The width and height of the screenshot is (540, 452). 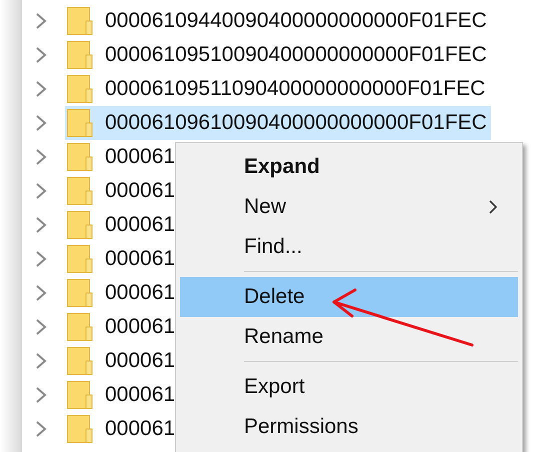 I want to click on menu-item: Expand, so click(x=349, y=167).